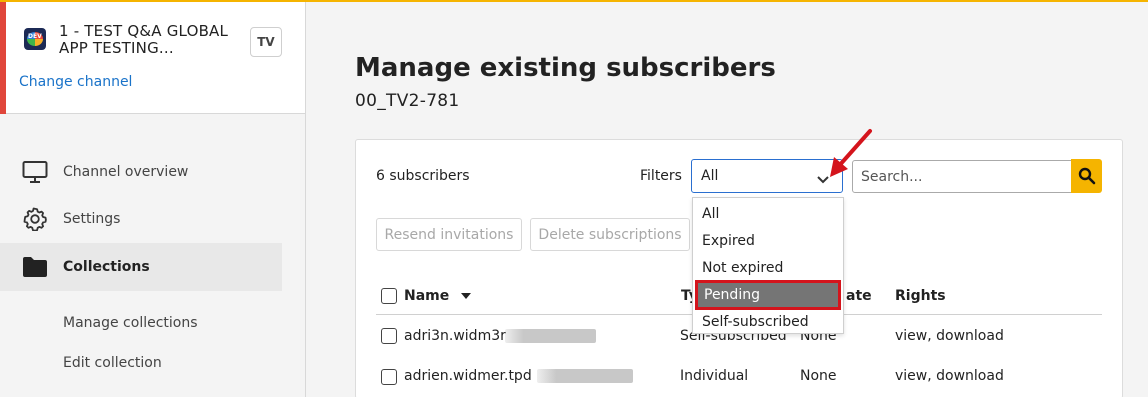 This screenshot has width=1148, height=397. Describe the element at coordinates (141, 219) in the screenshot. I see `nav-item-settings: Settings` at that location.